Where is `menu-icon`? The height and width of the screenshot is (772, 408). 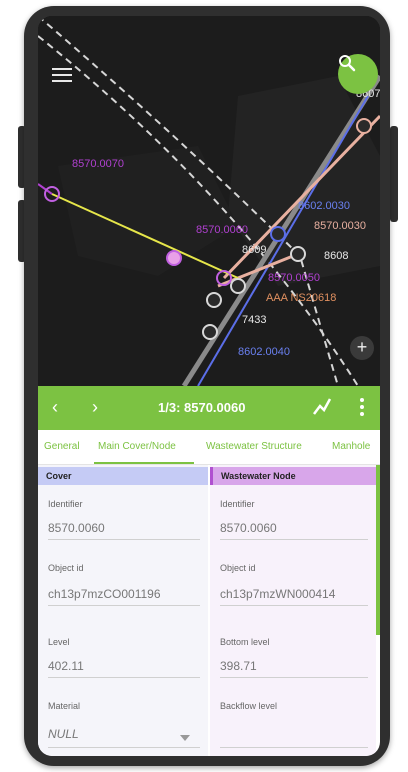
menu-icon is located at coordinates (62, 76).